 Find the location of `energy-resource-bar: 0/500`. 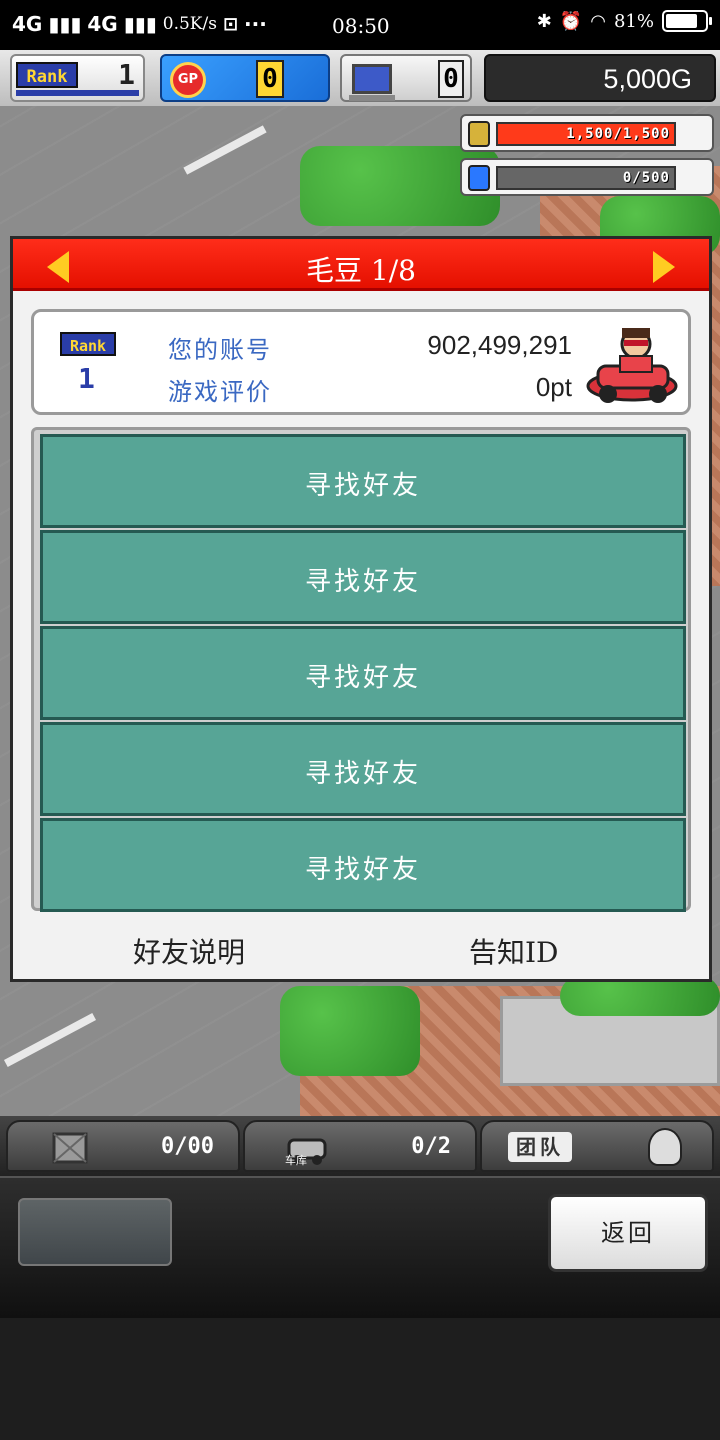

energy-resource-bar: 0/500 is located at coordinates (587, 177).